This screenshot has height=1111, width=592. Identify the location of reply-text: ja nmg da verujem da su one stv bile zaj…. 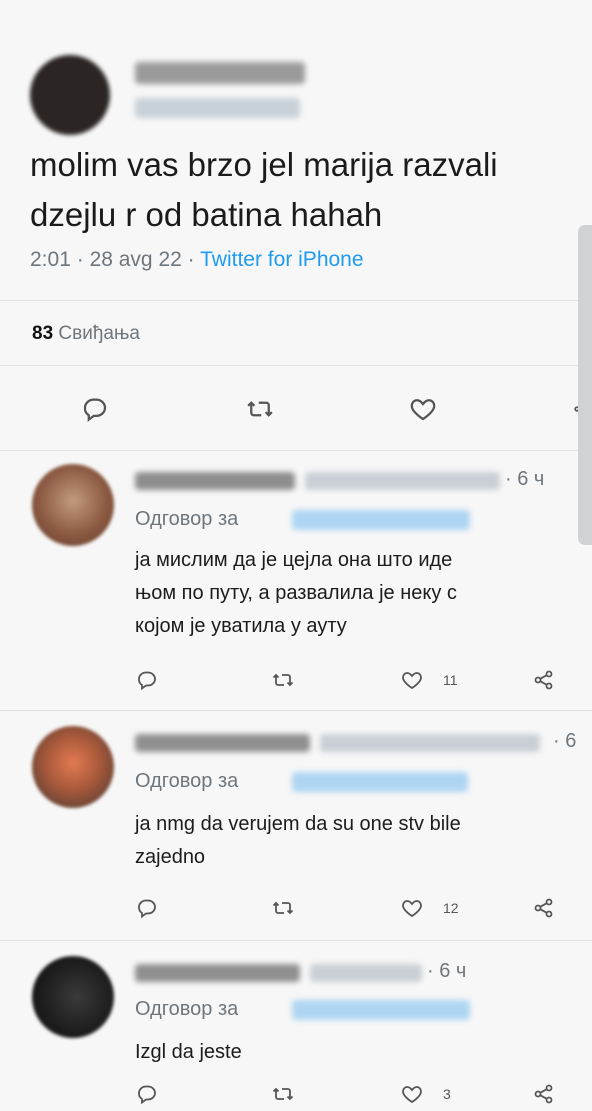
(298, 841).